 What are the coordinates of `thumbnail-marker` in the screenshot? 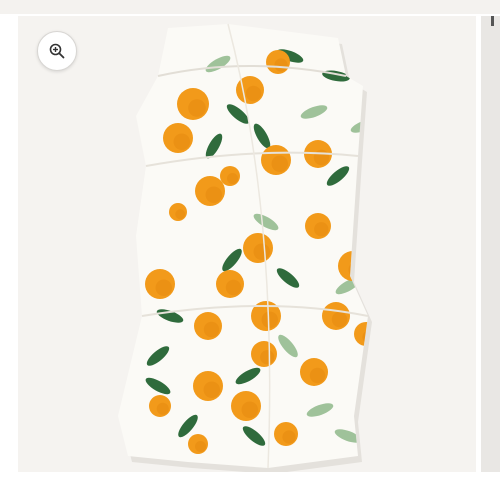 It's located at (492, 21).